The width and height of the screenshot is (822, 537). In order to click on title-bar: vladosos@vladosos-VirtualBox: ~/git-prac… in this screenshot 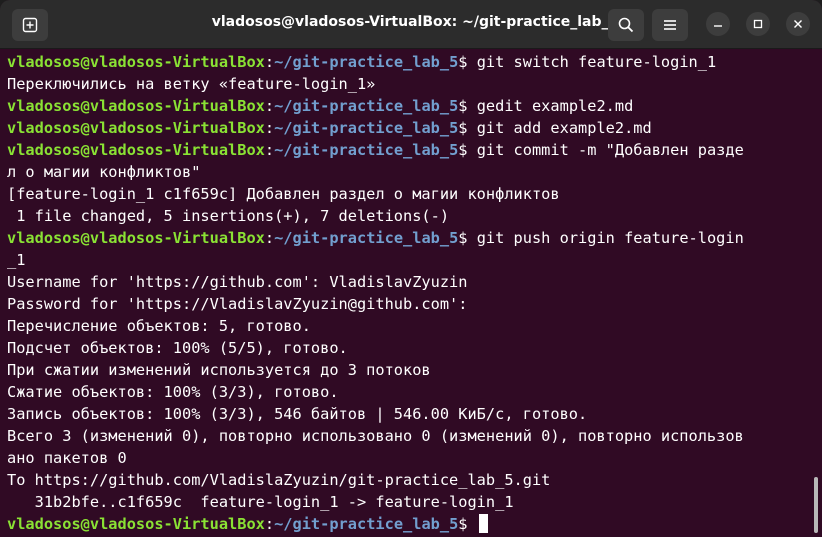, I will do `click(411, 24)`.